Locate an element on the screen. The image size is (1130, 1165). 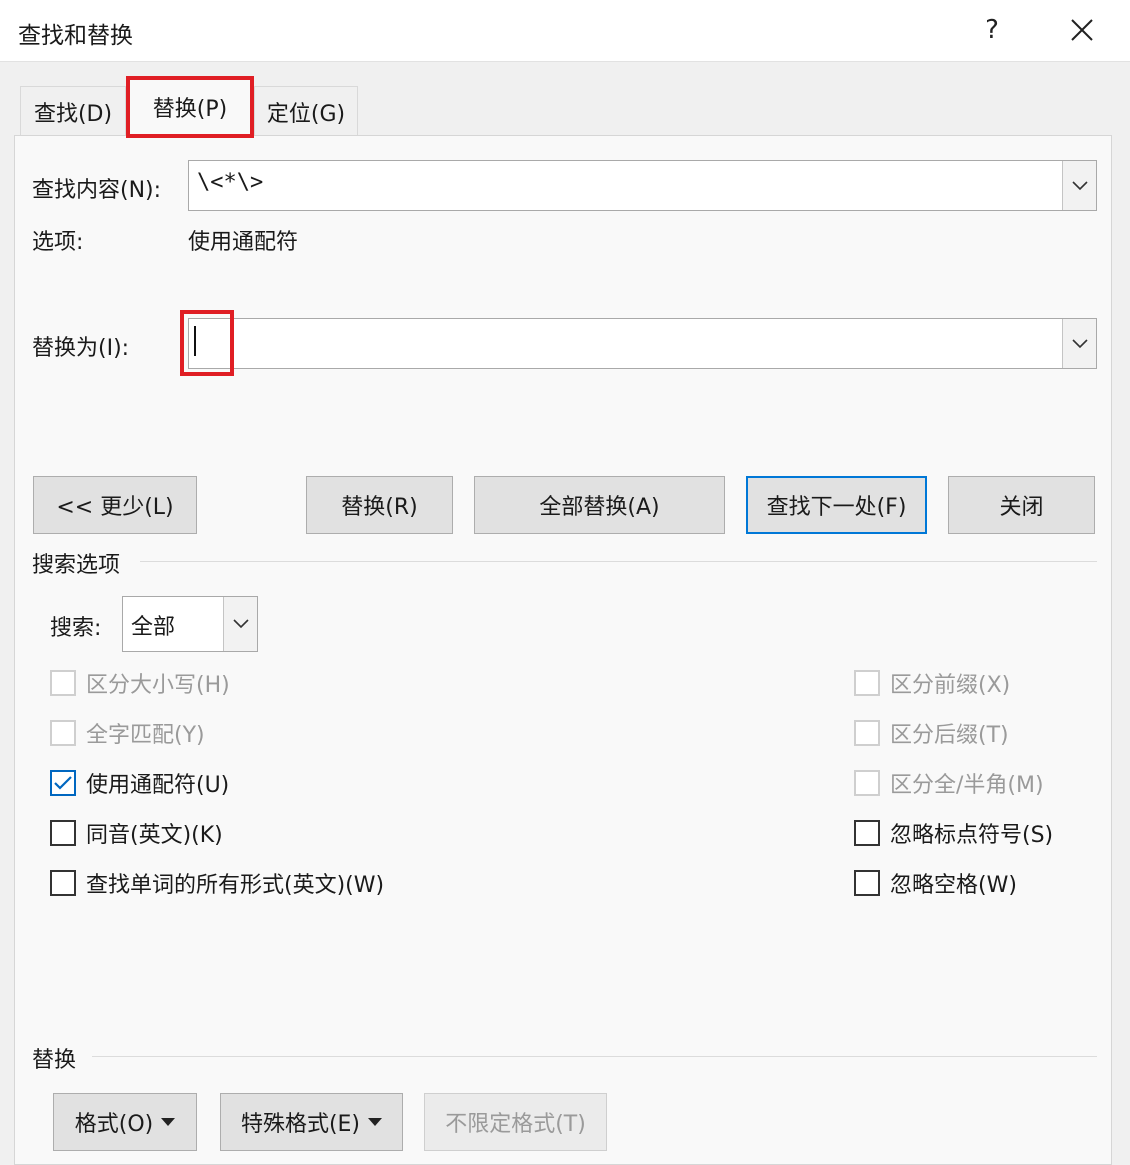
tab-goto: 定位(G) is located at coordinates (306, 111).